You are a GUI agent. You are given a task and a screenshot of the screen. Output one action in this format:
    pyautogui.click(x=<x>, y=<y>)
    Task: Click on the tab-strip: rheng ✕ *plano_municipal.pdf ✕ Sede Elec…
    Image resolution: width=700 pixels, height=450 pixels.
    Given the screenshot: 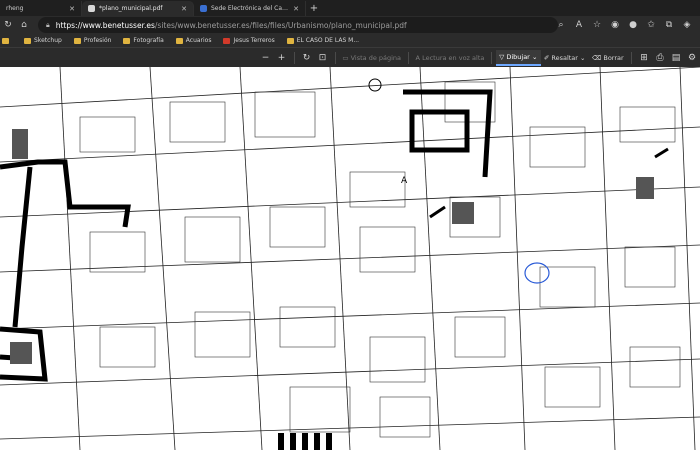 What is the action you would take?
    pyautogui.click(x=350, y=8)
    